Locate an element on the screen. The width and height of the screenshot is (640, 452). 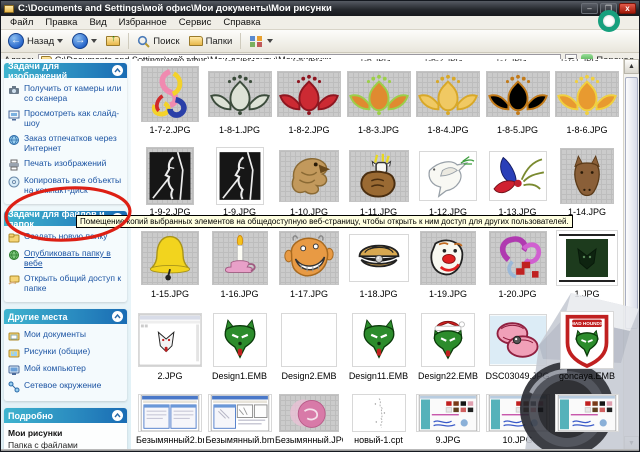
file-item: Design1.EMB is located at coordinates (240, 346).